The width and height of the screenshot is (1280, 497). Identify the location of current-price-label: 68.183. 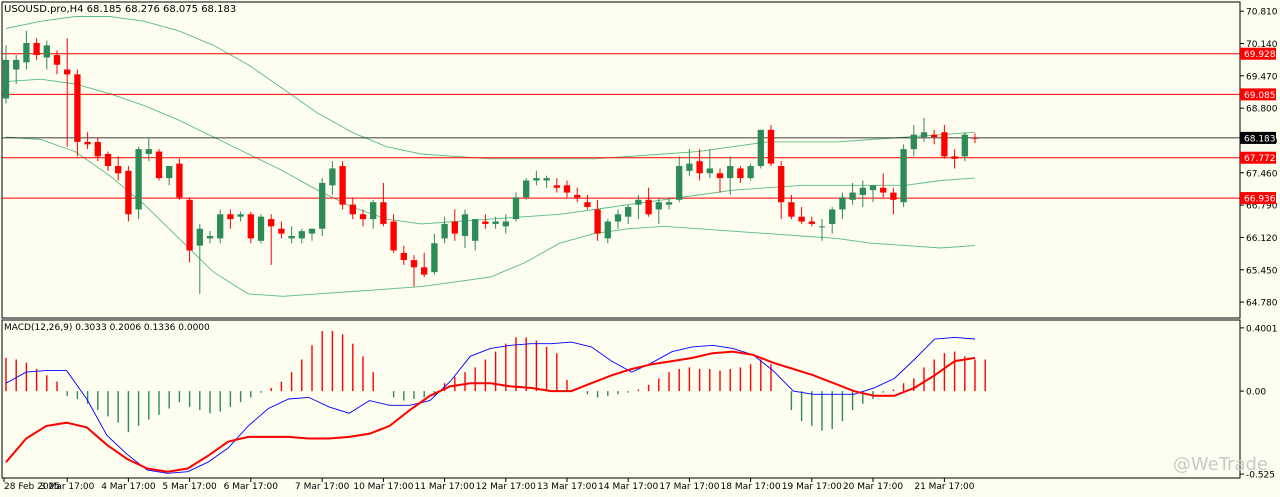
(1260, 139).